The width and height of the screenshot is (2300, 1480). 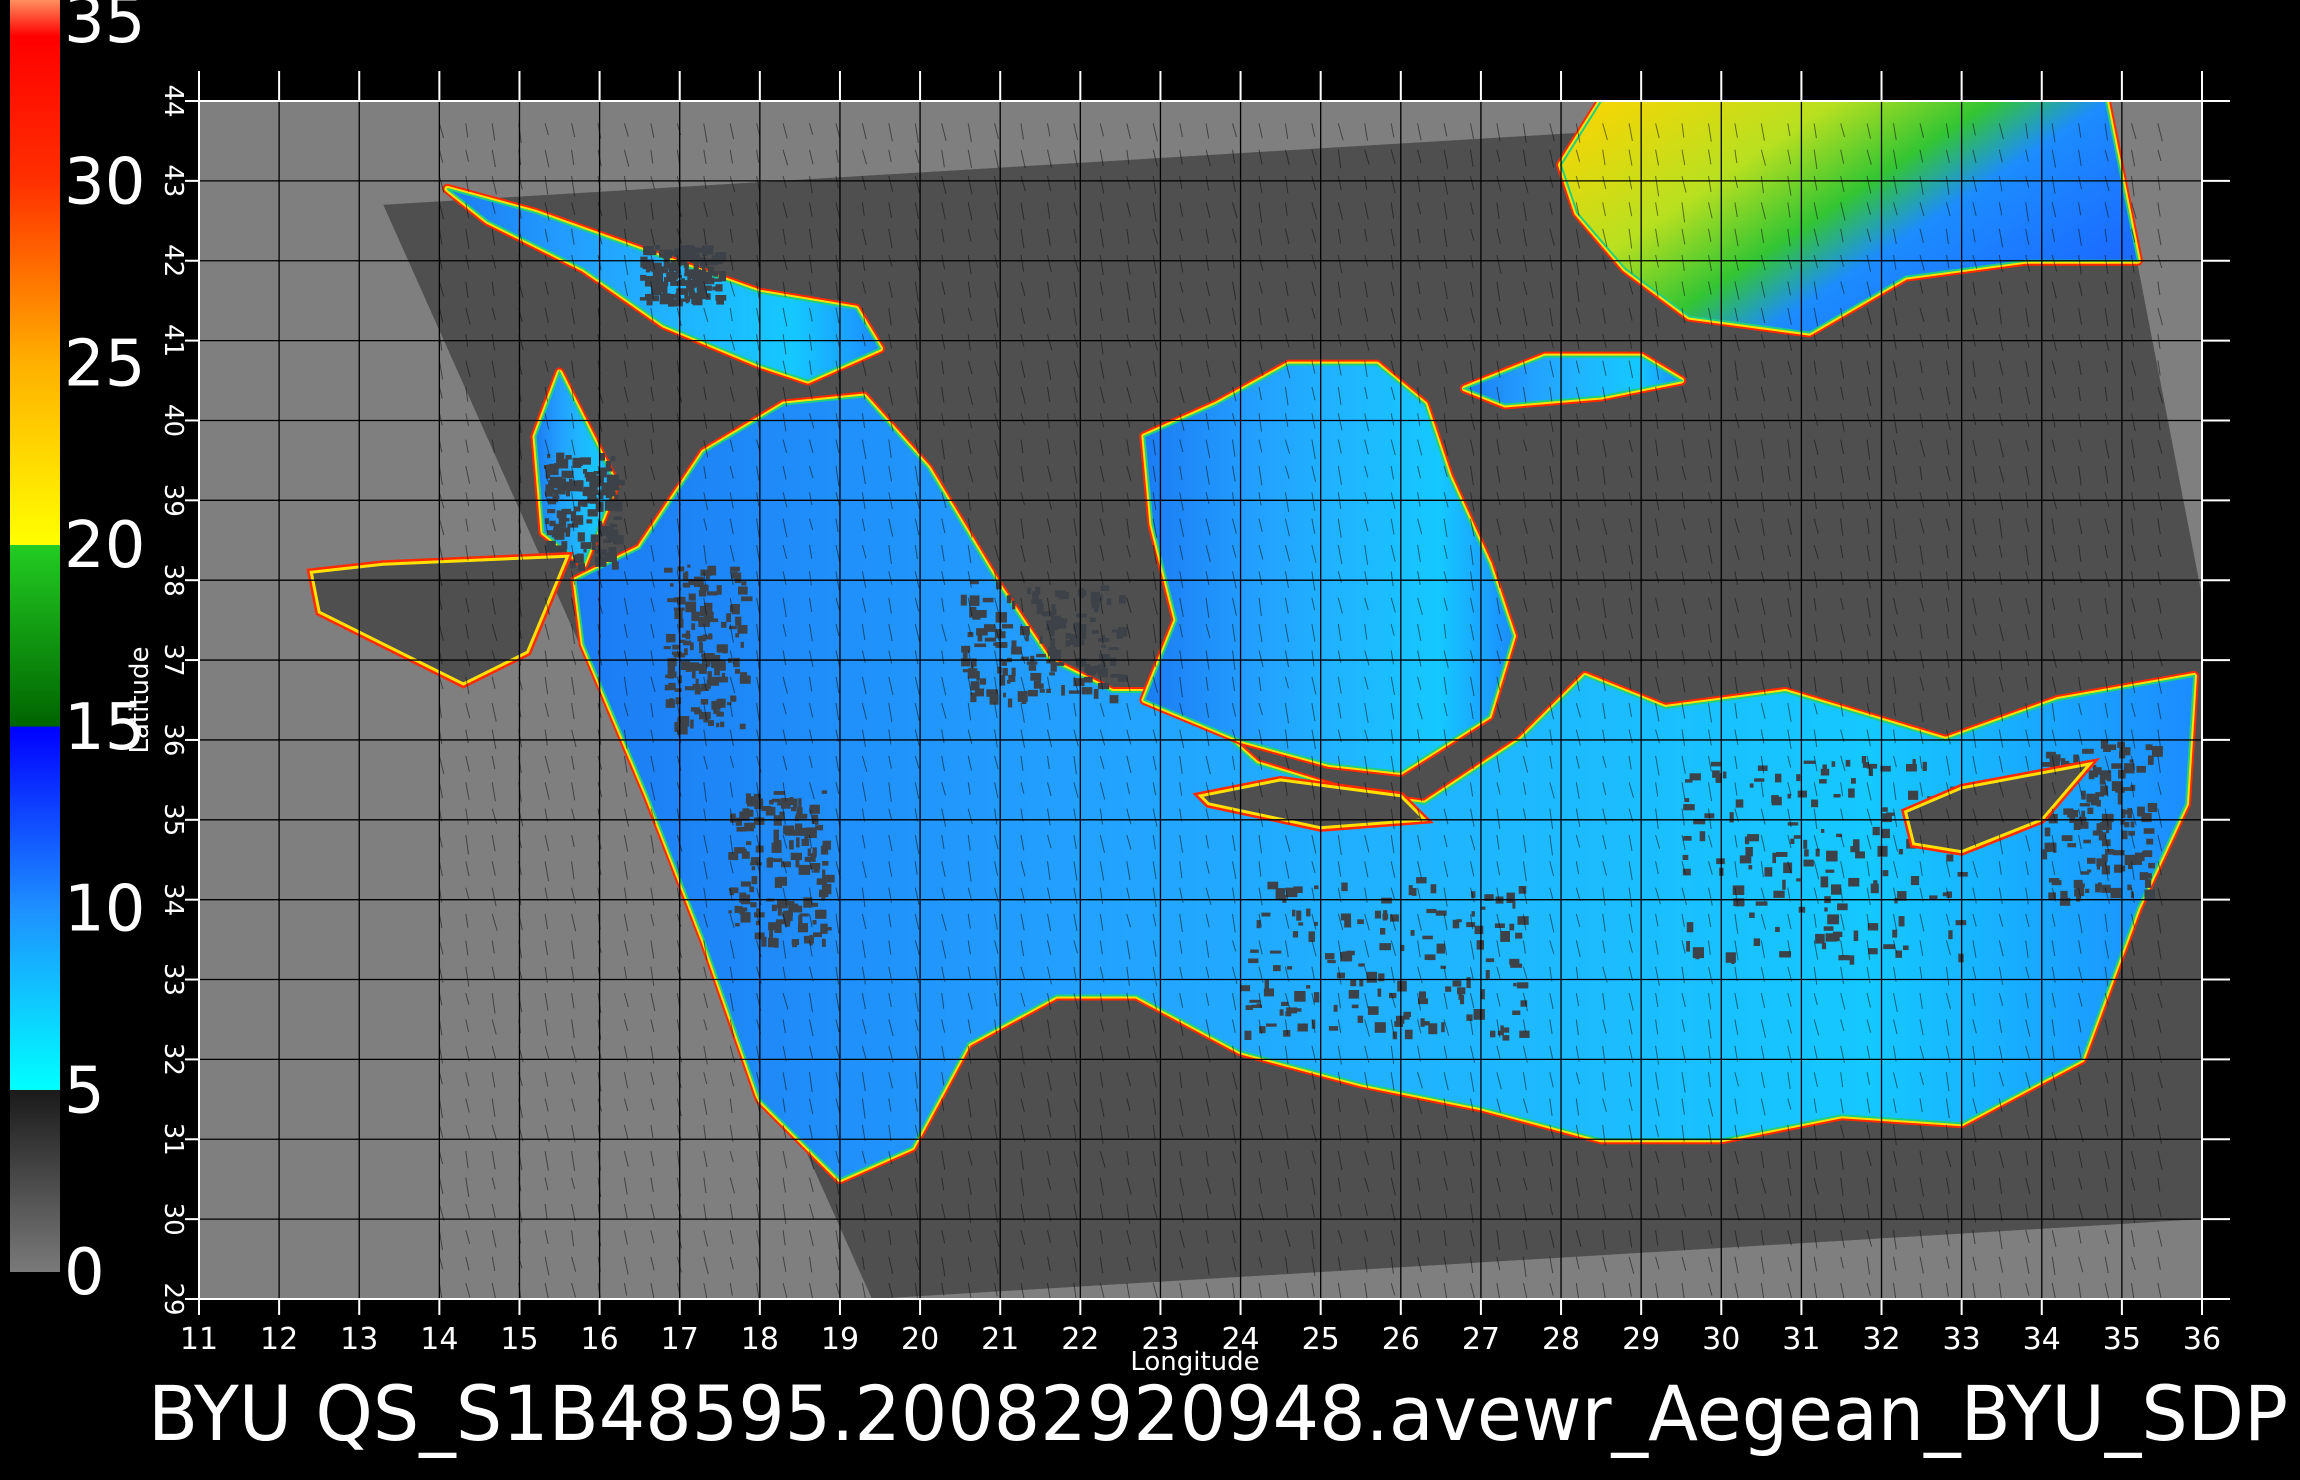 What do you see at coordinates (1080, 1339) in the screenshot?
I see `longitude-tick-label: 22` at bounding box center [1080, 1339].